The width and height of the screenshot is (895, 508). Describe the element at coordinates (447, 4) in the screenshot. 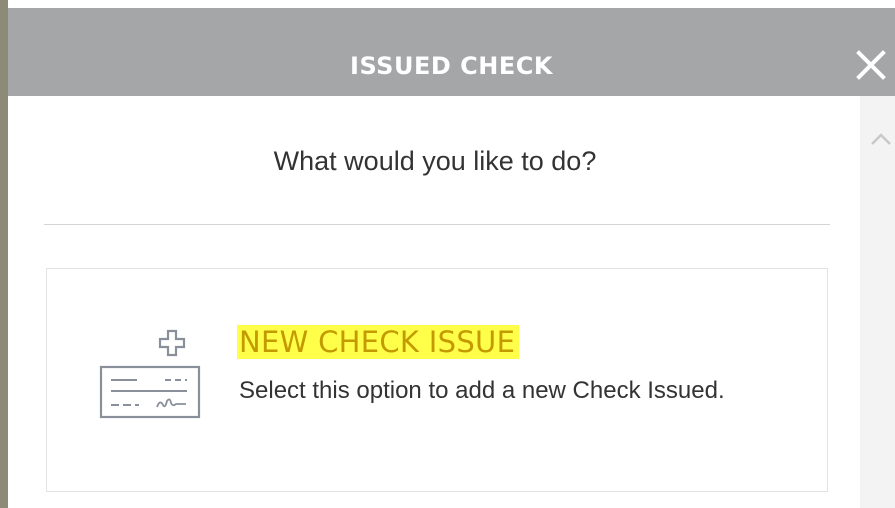

I see `page-background` at that location.